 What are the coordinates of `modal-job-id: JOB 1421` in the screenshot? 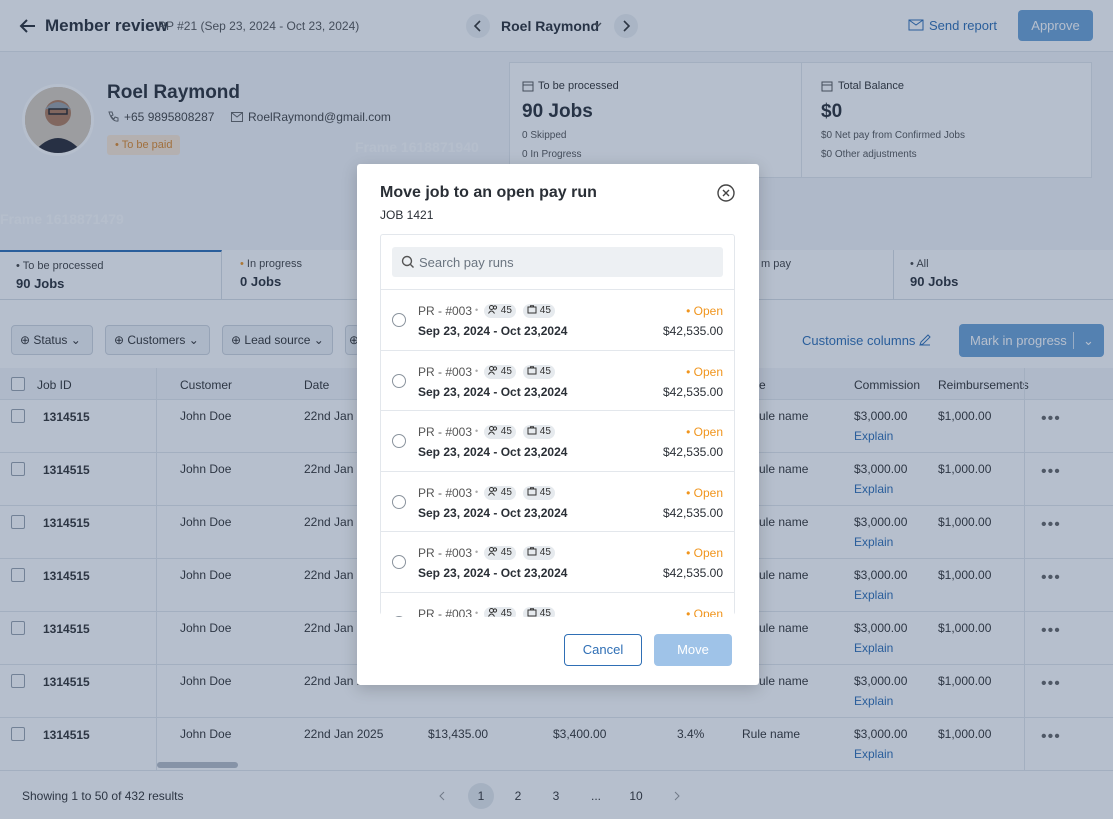 It's located at (407, 215).